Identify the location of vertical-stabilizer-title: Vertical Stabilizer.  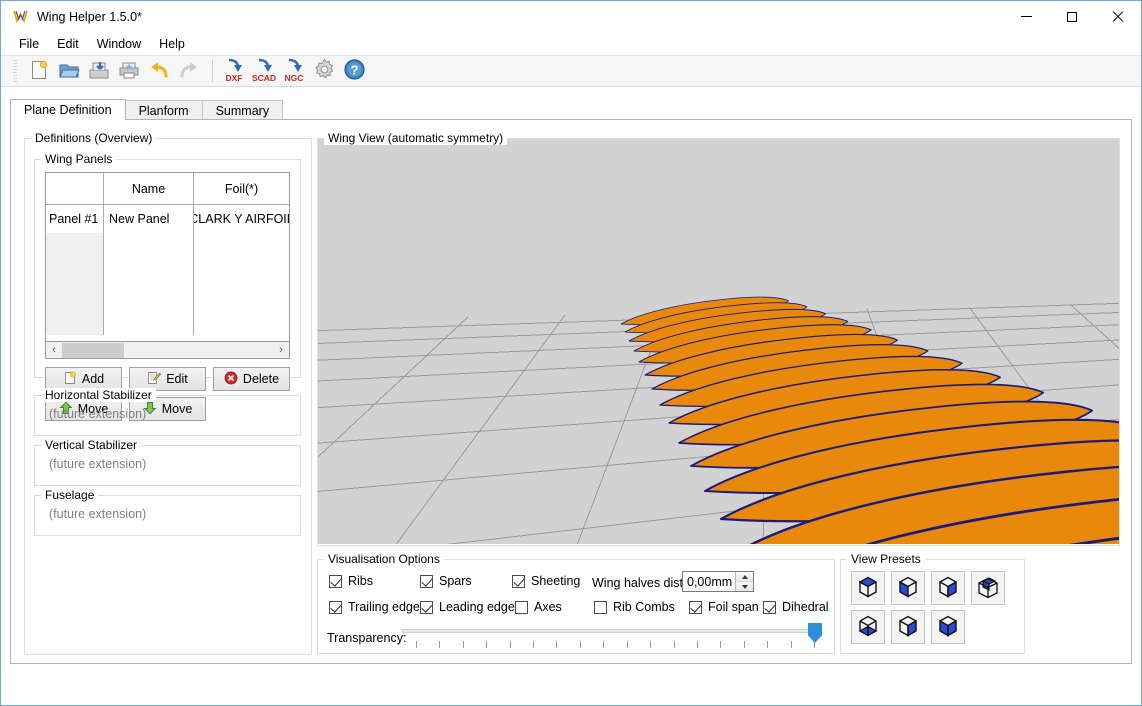
(91, 445).